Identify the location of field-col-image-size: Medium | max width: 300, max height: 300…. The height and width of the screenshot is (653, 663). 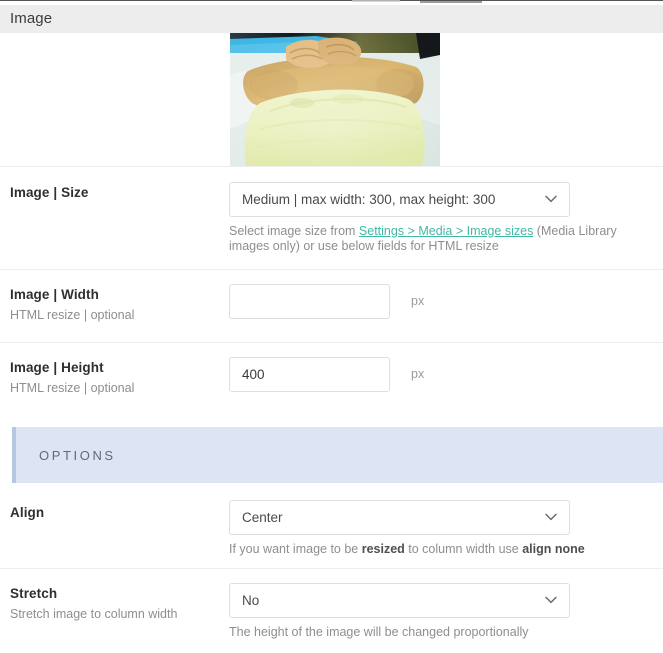
(441, 218).